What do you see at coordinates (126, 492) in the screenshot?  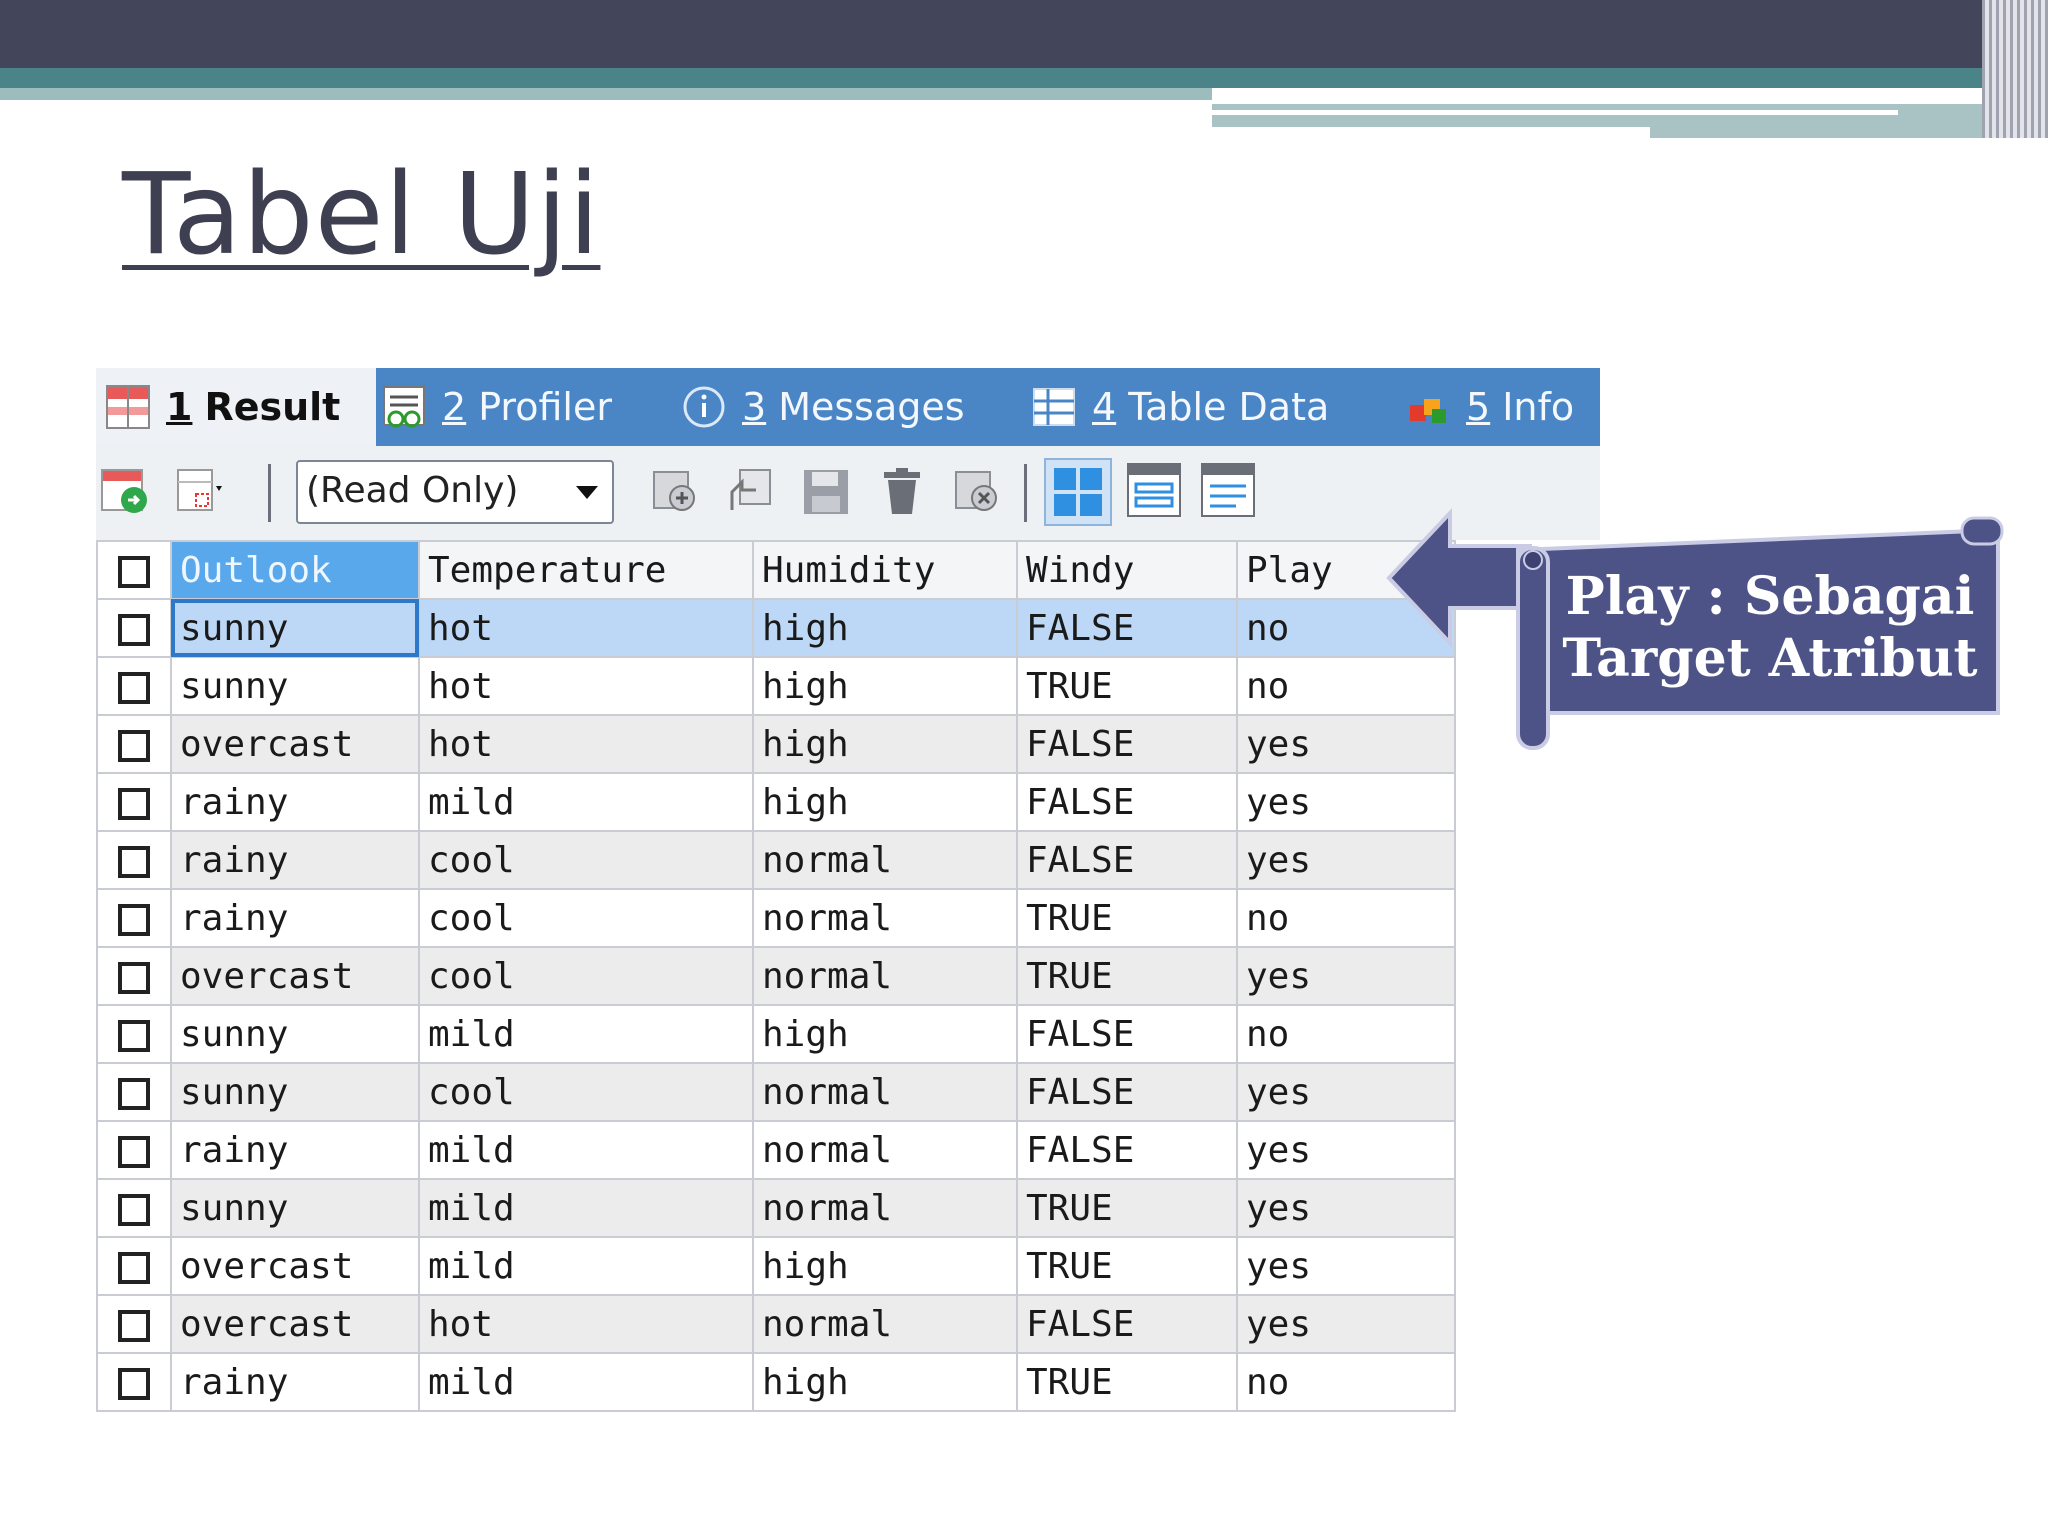 I see `refresh-grid-icon` at bounding box center [126, 492].